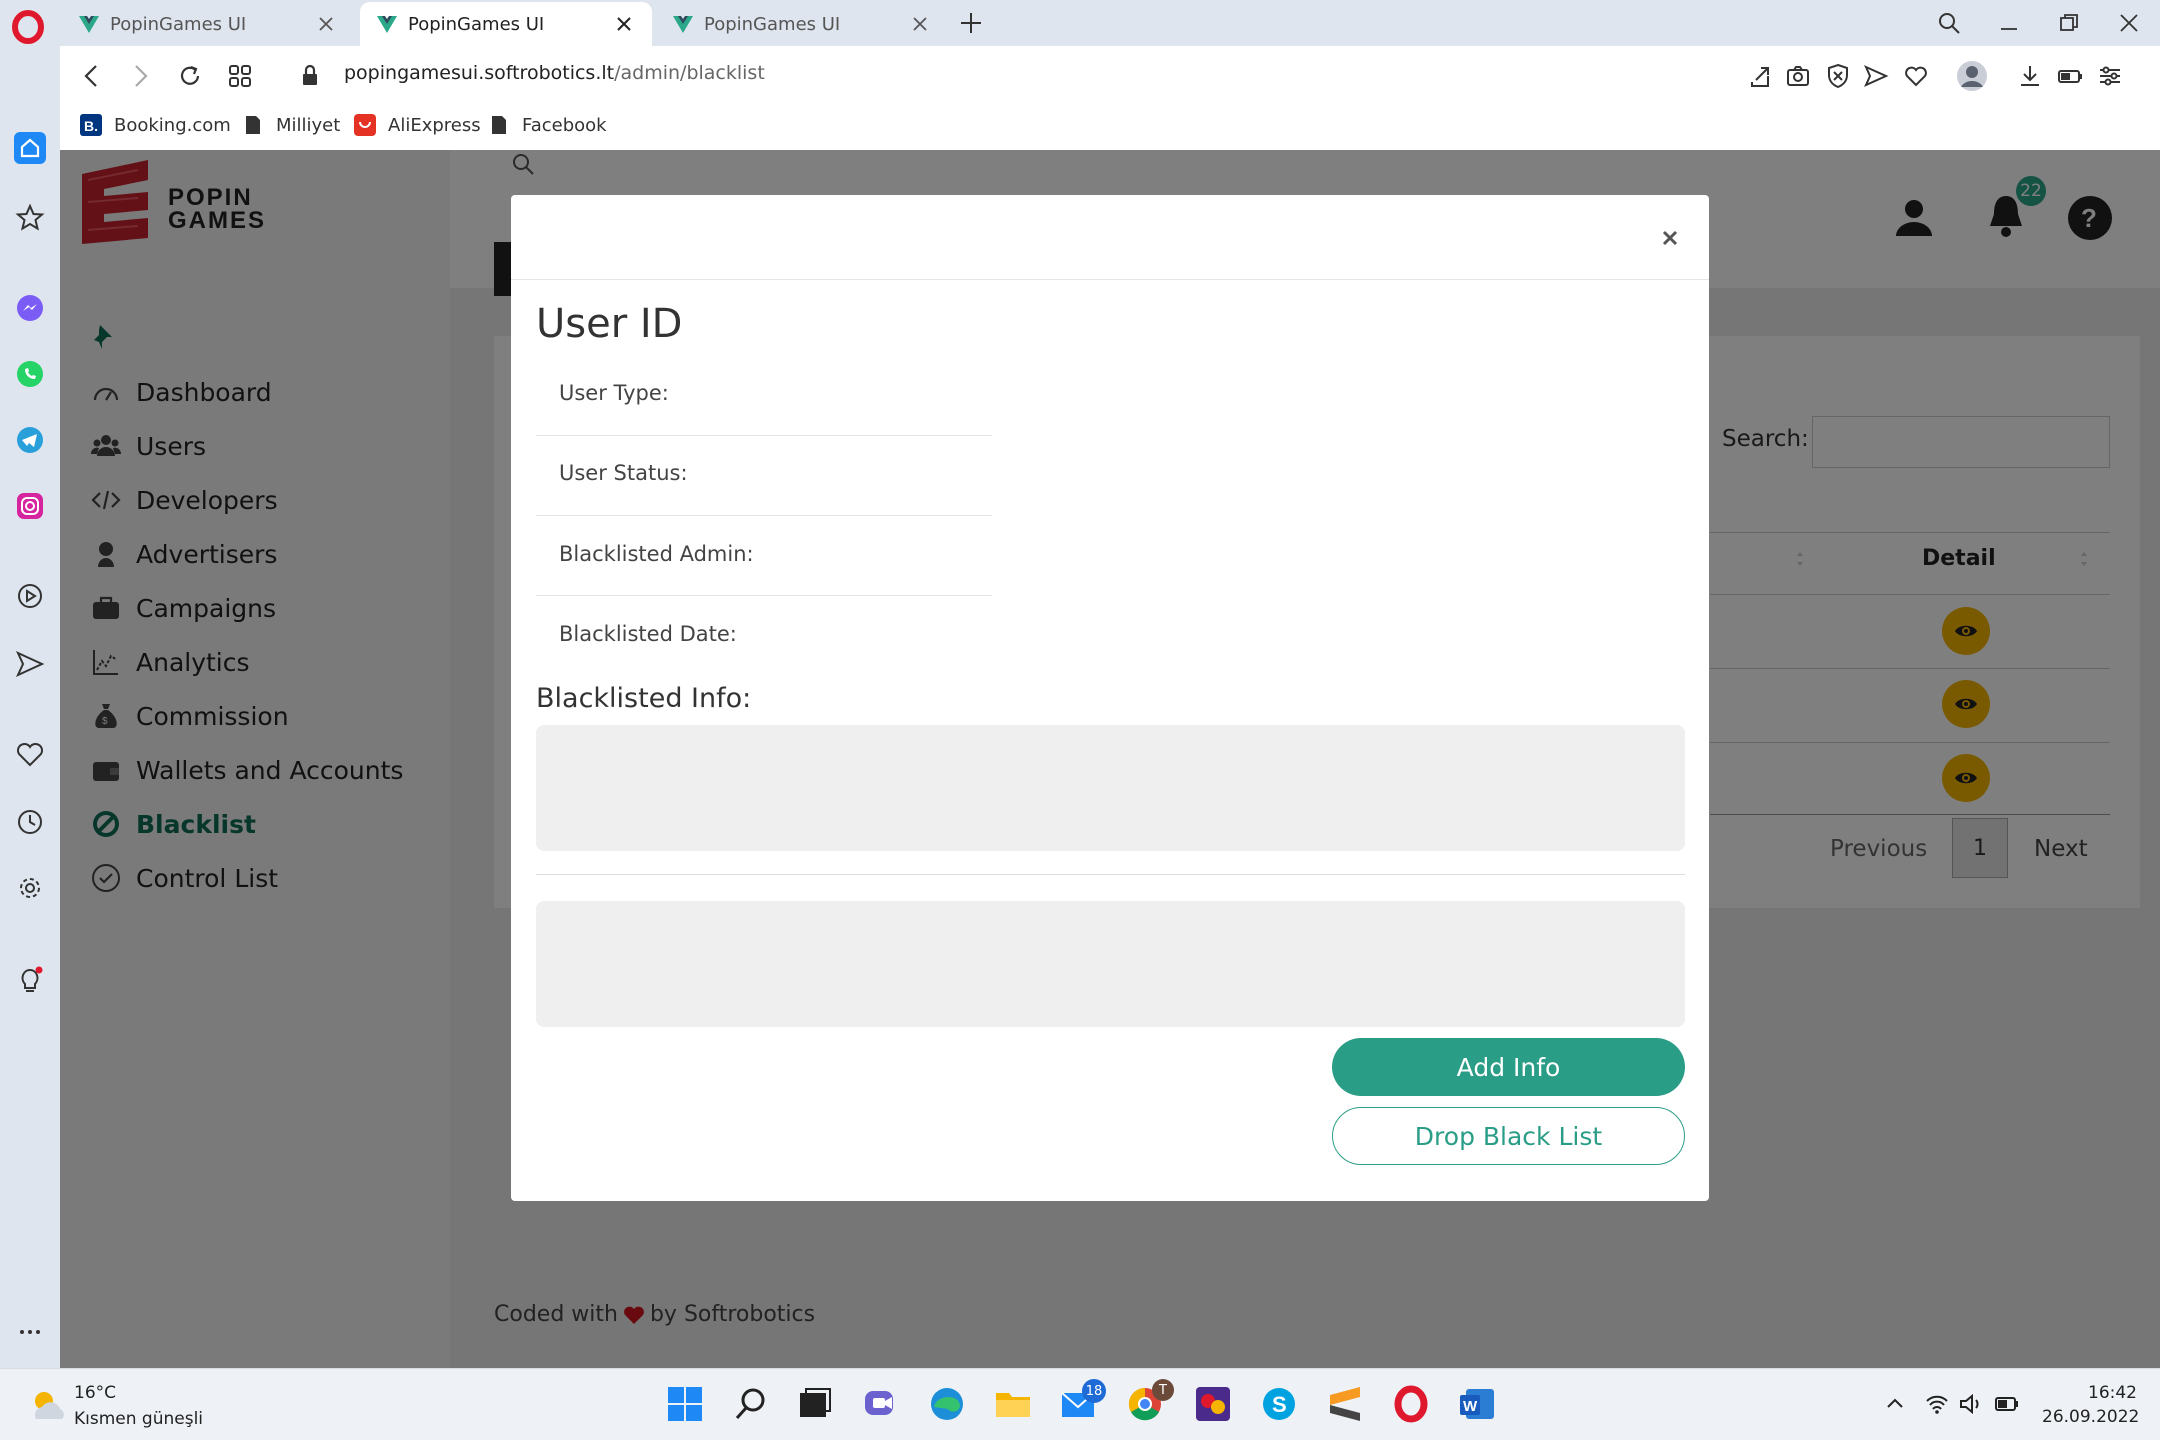 The image size is (2160, 1440). Describe the element at coordinates (1163, 1390) in the screenshot. I see `chrome-profile-badge: T` at that location.